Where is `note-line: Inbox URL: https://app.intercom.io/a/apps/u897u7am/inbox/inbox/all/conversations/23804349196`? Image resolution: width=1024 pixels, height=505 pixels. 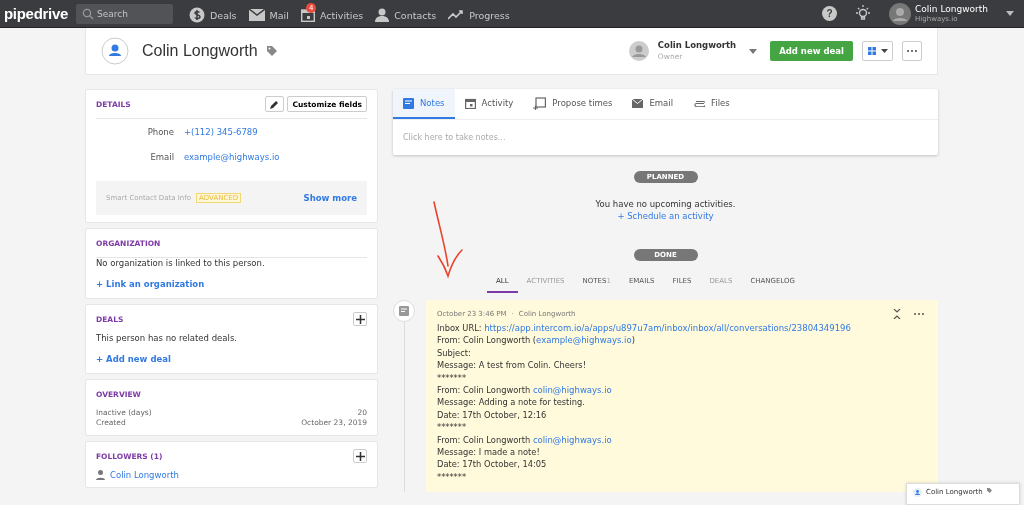
note-line: Inbox URL: https://app.intercom.io/a/apps/u897u7am/inbox/inbox/all/conversations/23804349196 is located at coordinates (644, 328).